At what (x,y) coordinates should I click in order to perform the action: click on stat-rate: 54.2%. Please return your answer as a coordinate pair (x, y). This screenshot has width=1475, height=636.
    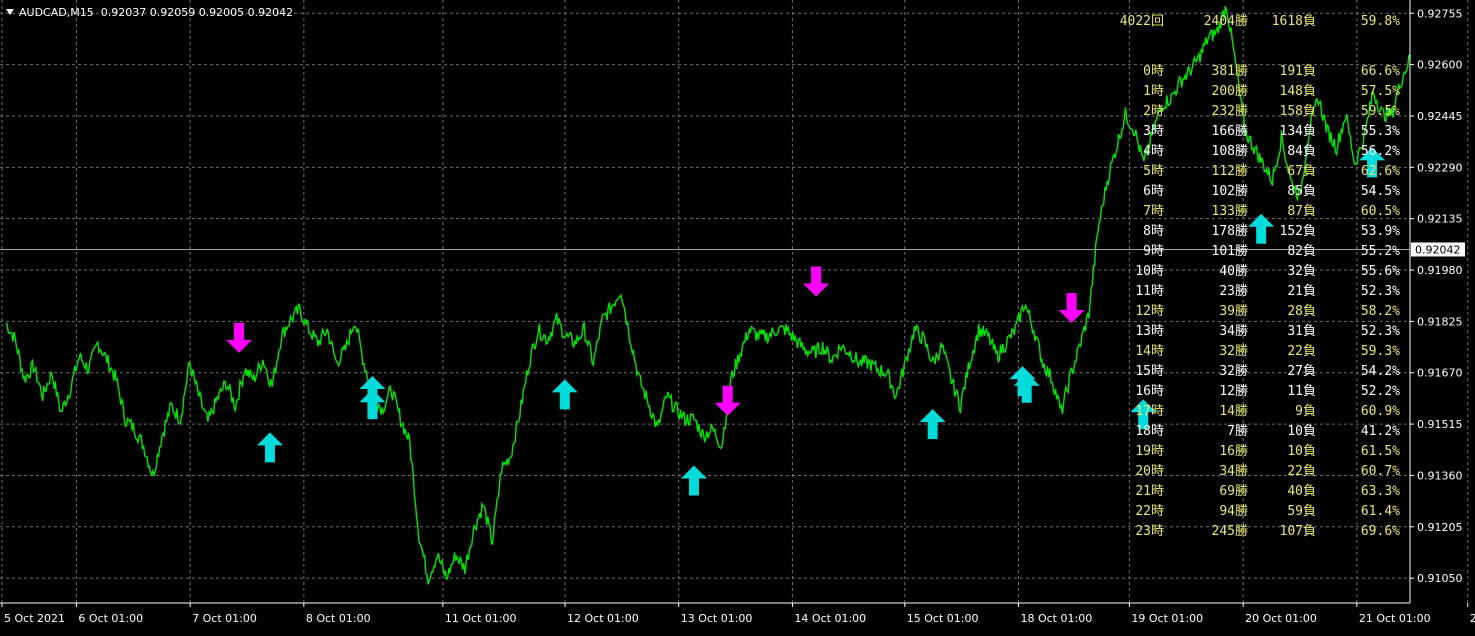
    Looking at the image, I should click on (1380, 371).